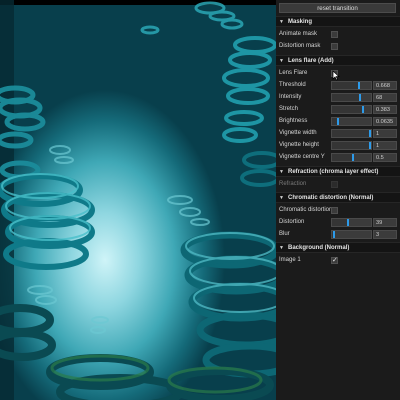 The height and width of the screenshot is (400, 400). Describe the element at coordinates (385, 157) in the screenshot. I see `param-value-field: 0.5` at that location.